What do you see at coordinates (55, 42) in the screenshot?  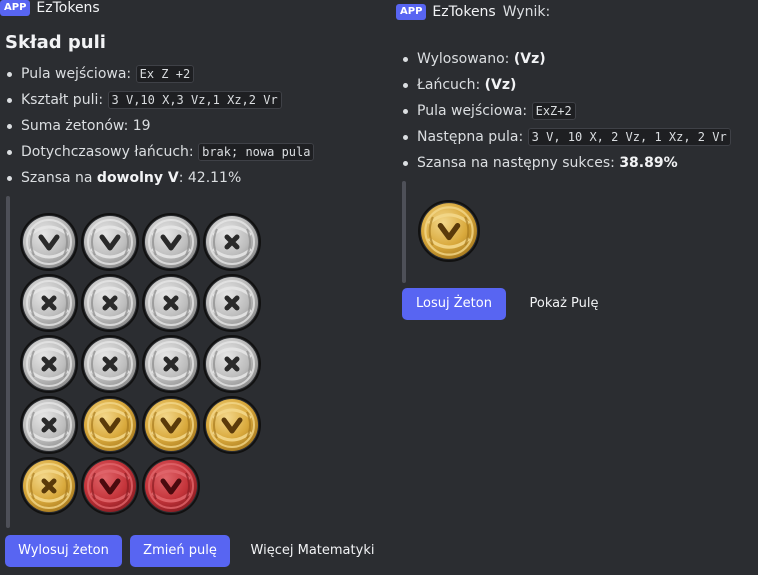 I see `embed-title: Skład puli` at bounding box center [55, 42].